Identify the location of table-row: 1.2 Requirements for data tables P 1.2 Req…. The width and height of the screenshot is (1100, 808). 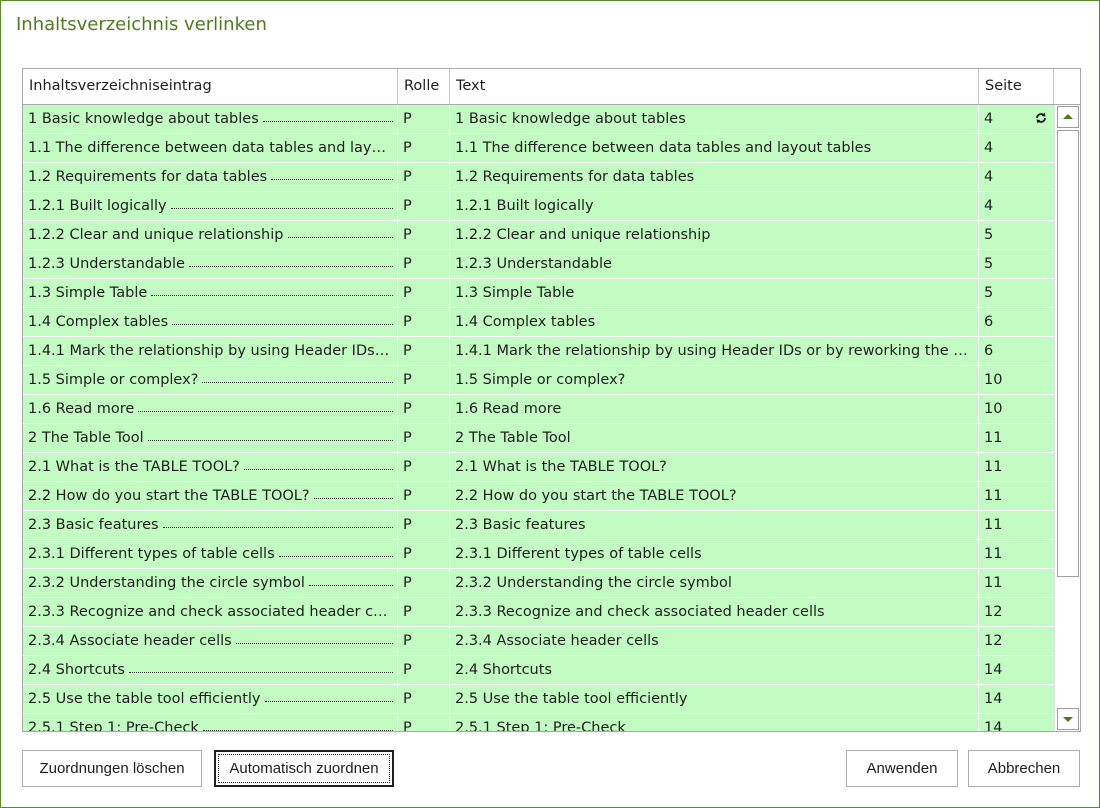
(538, 177).